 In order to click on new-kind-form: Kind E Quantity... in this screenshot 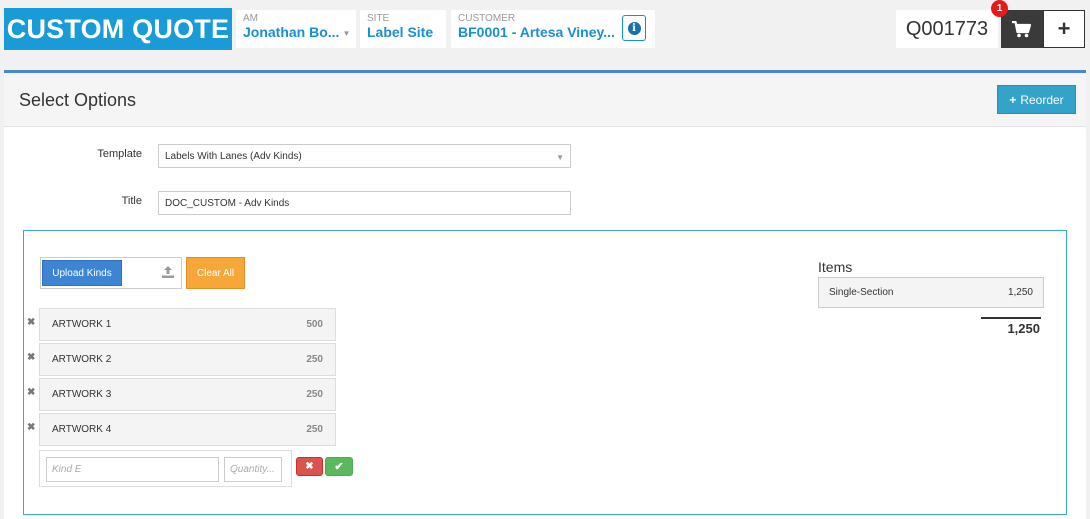, I will do `click(165, 468)`.